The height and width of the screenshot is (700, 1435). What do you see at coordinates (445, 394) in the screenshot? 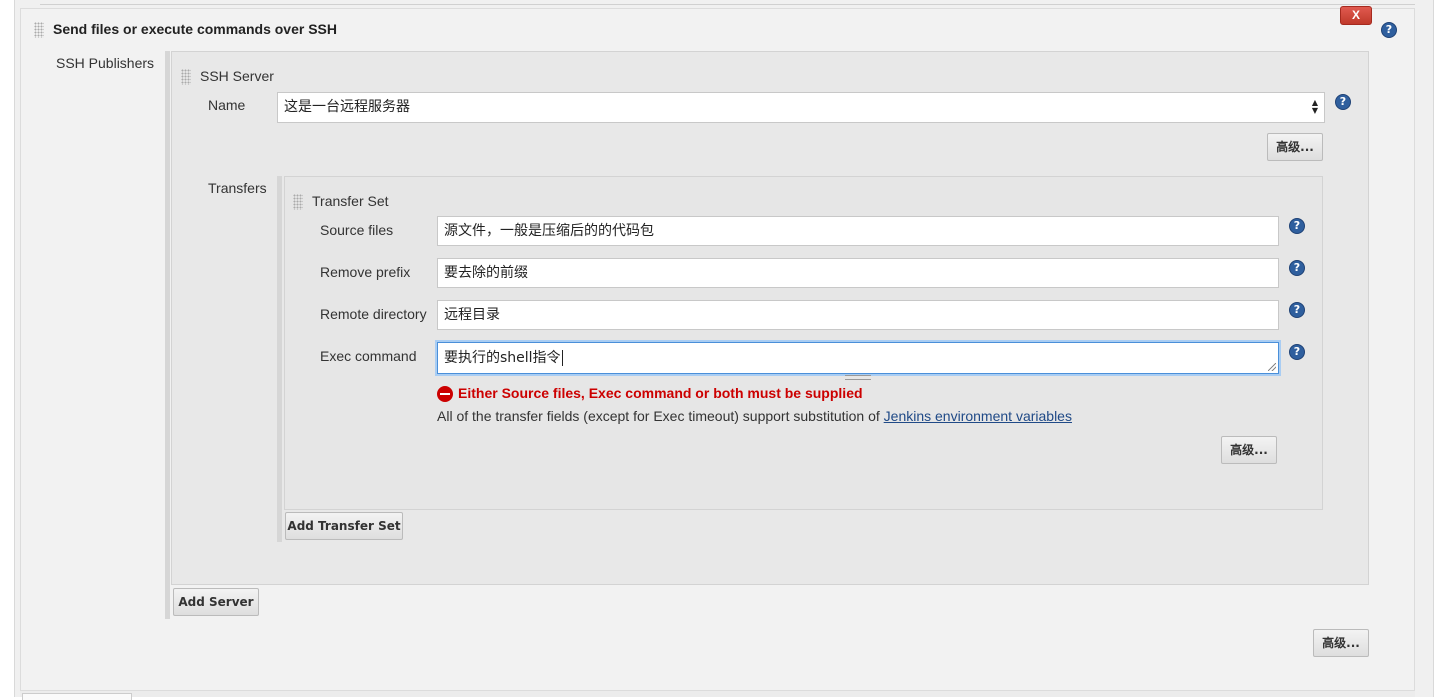
I see `error-icon` at bounding box center [445, 394].